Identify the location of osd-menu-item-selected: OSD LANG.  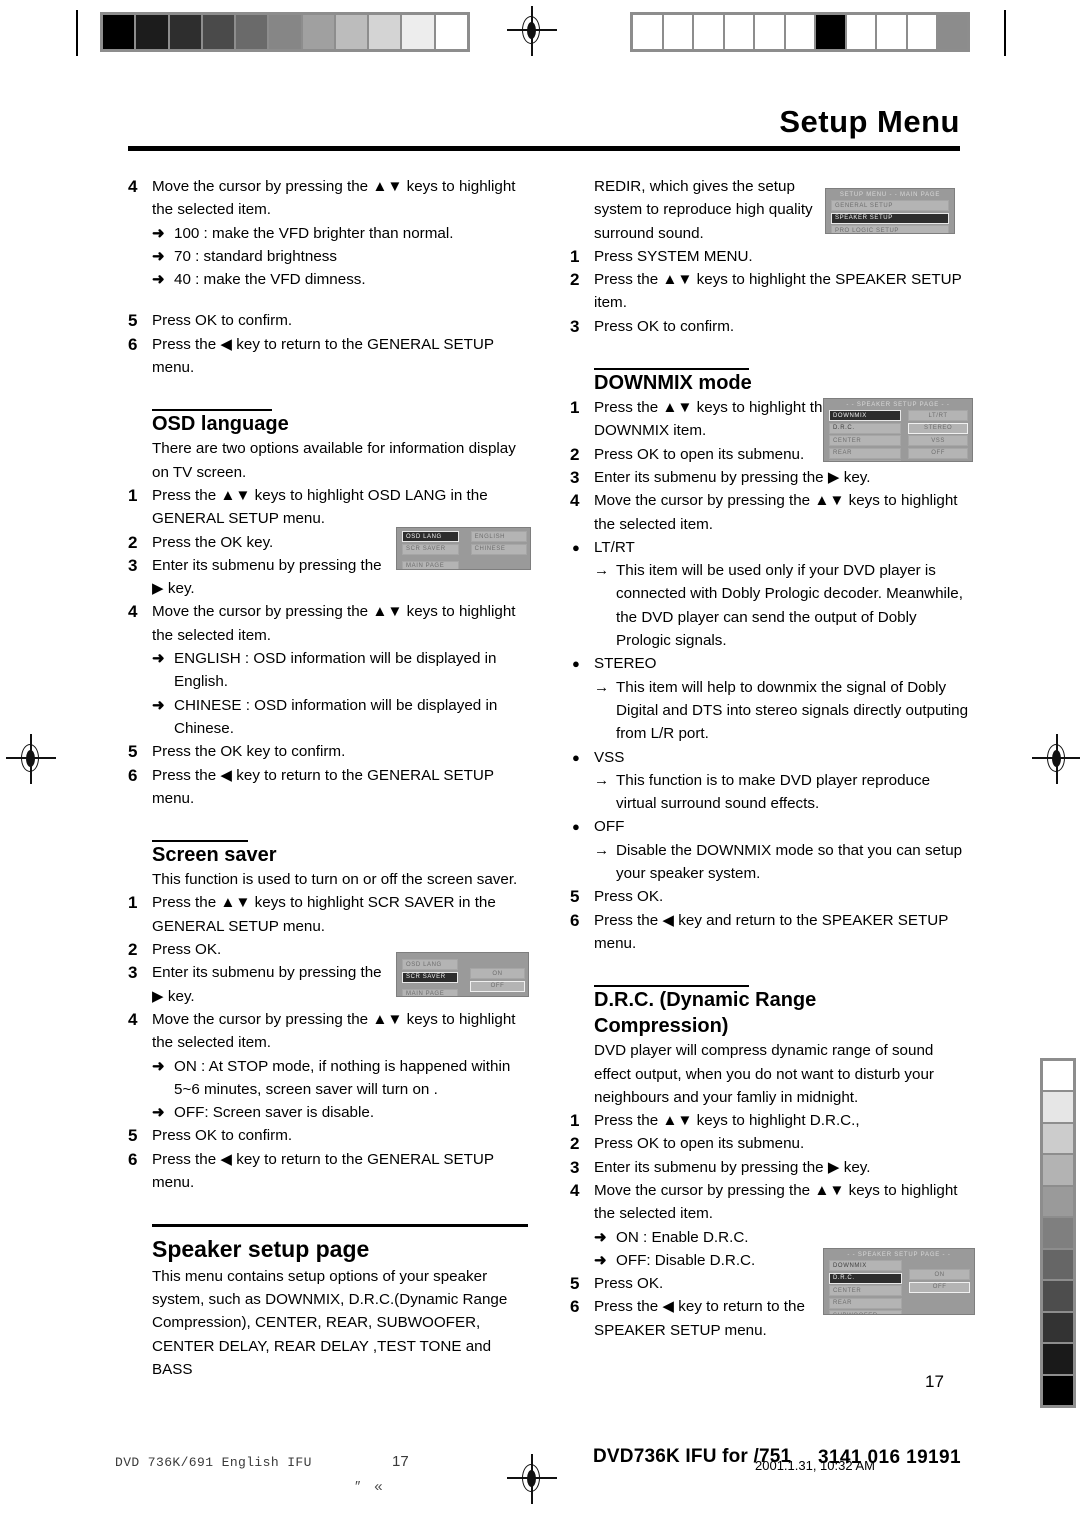
(430, 536).